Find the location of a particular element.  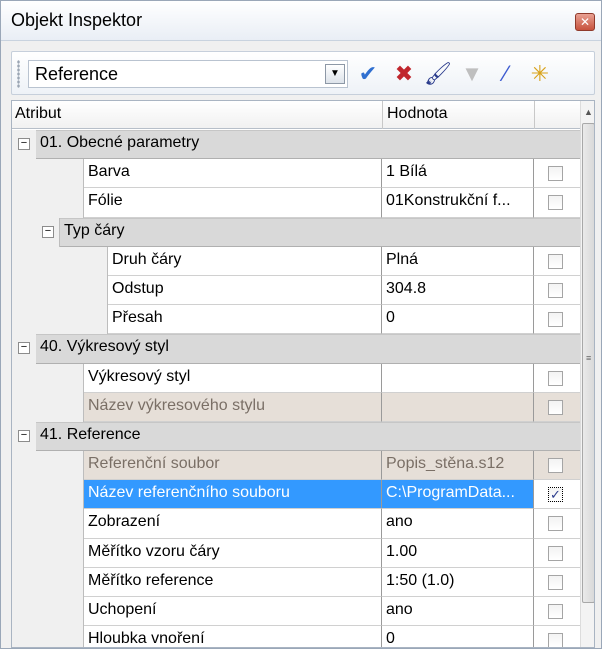

checkbox-cell: ✓ is located at coordinates (557, 495).